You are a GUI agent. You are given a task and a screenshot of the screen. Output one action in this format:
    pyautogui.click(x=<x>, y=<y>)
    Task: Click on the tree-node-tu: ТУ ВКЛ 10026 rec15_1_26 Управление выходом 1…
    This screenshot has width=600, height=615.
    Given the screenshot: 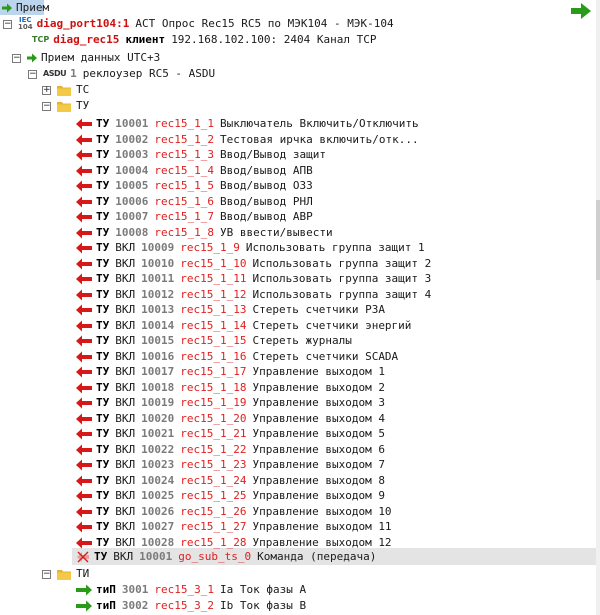 What is the action you would take?
    pyautogui.click(x=234, y=512)
    